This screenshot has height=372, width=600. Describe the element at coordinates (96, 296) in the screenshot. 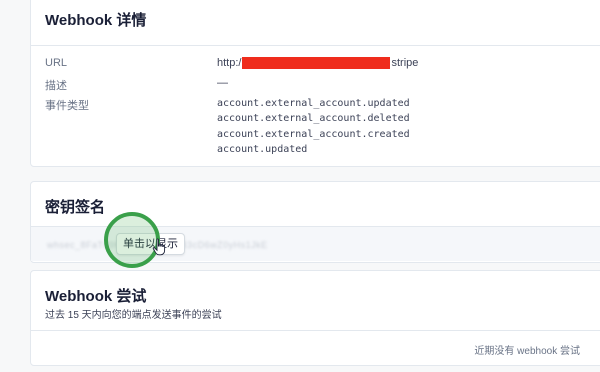

I see `webhook-attempts-title: Webhook 尝试` at that location.